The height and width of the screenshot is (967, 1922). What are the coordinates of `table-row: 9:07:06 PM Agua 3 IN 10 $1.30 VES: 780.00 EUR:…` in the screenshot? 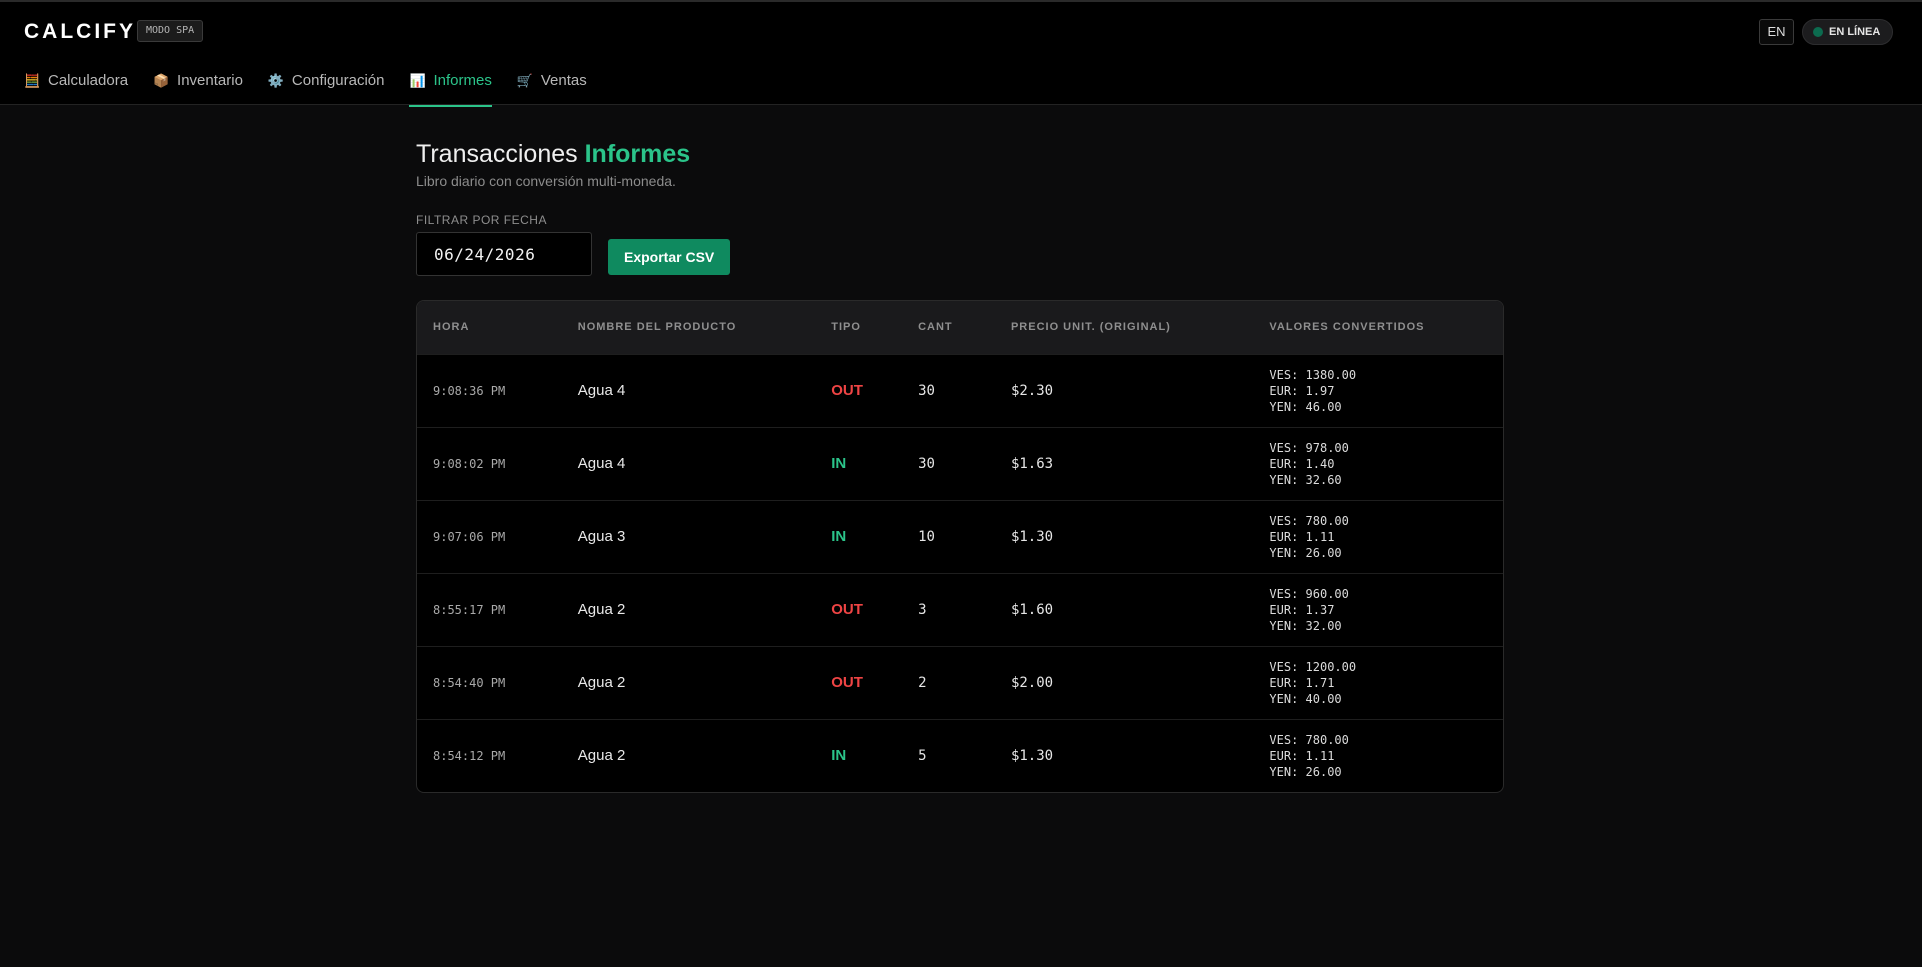 It's located at (960, 536).